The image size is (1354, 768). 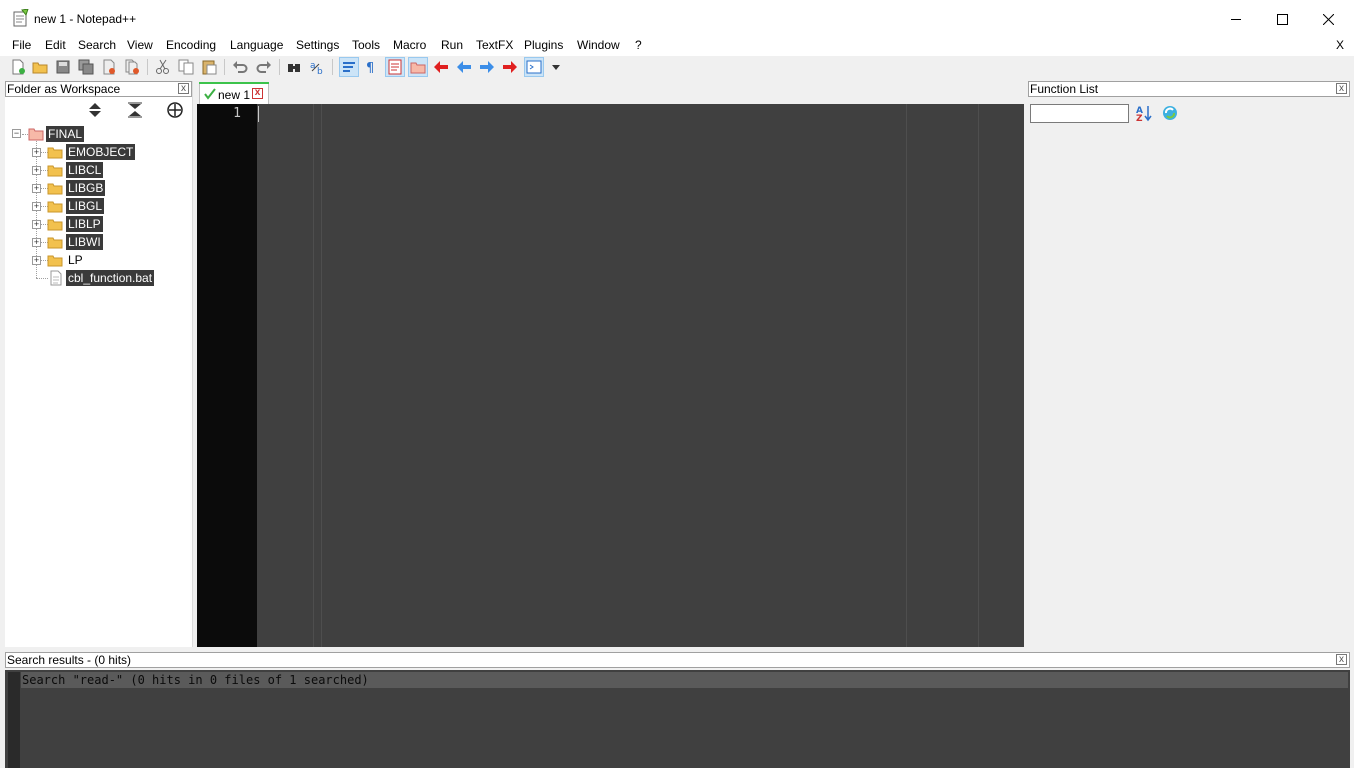 I want to click on copy-button, so click(x=186, y=67).